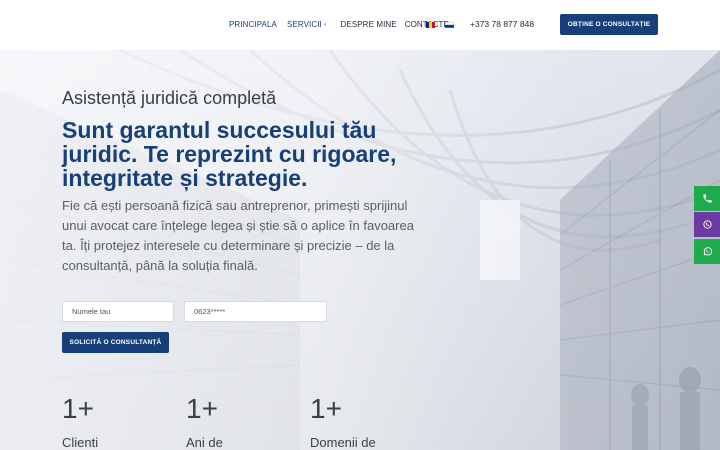 The height and width of the screenshot is (450, 720). I want to click on request-consultation-button: SOLICITĂ O CONSULTANȚĂ, so click(115, 342).